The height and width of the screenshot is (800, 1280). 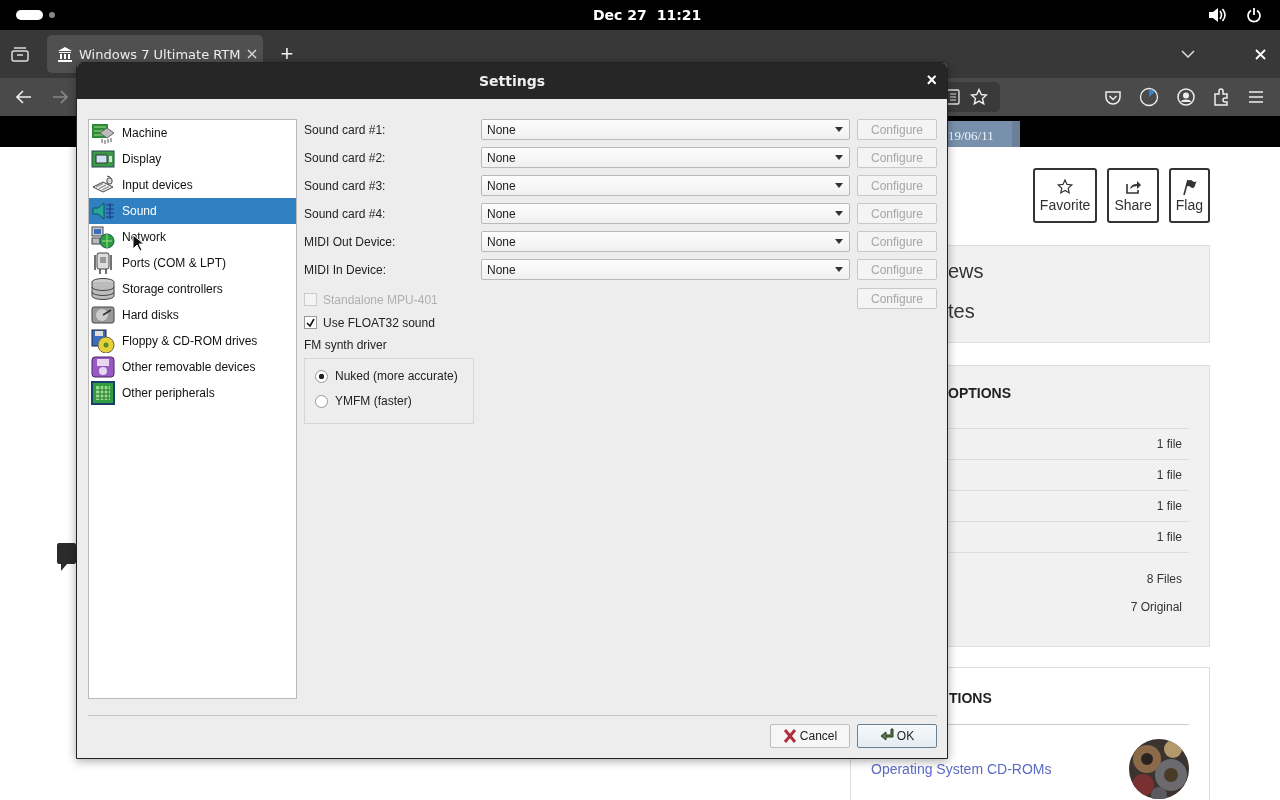 What do you see at coordinates (966, 272) in the screenshot?
I see `stat-label: ews` at bounding box center [966, 272].